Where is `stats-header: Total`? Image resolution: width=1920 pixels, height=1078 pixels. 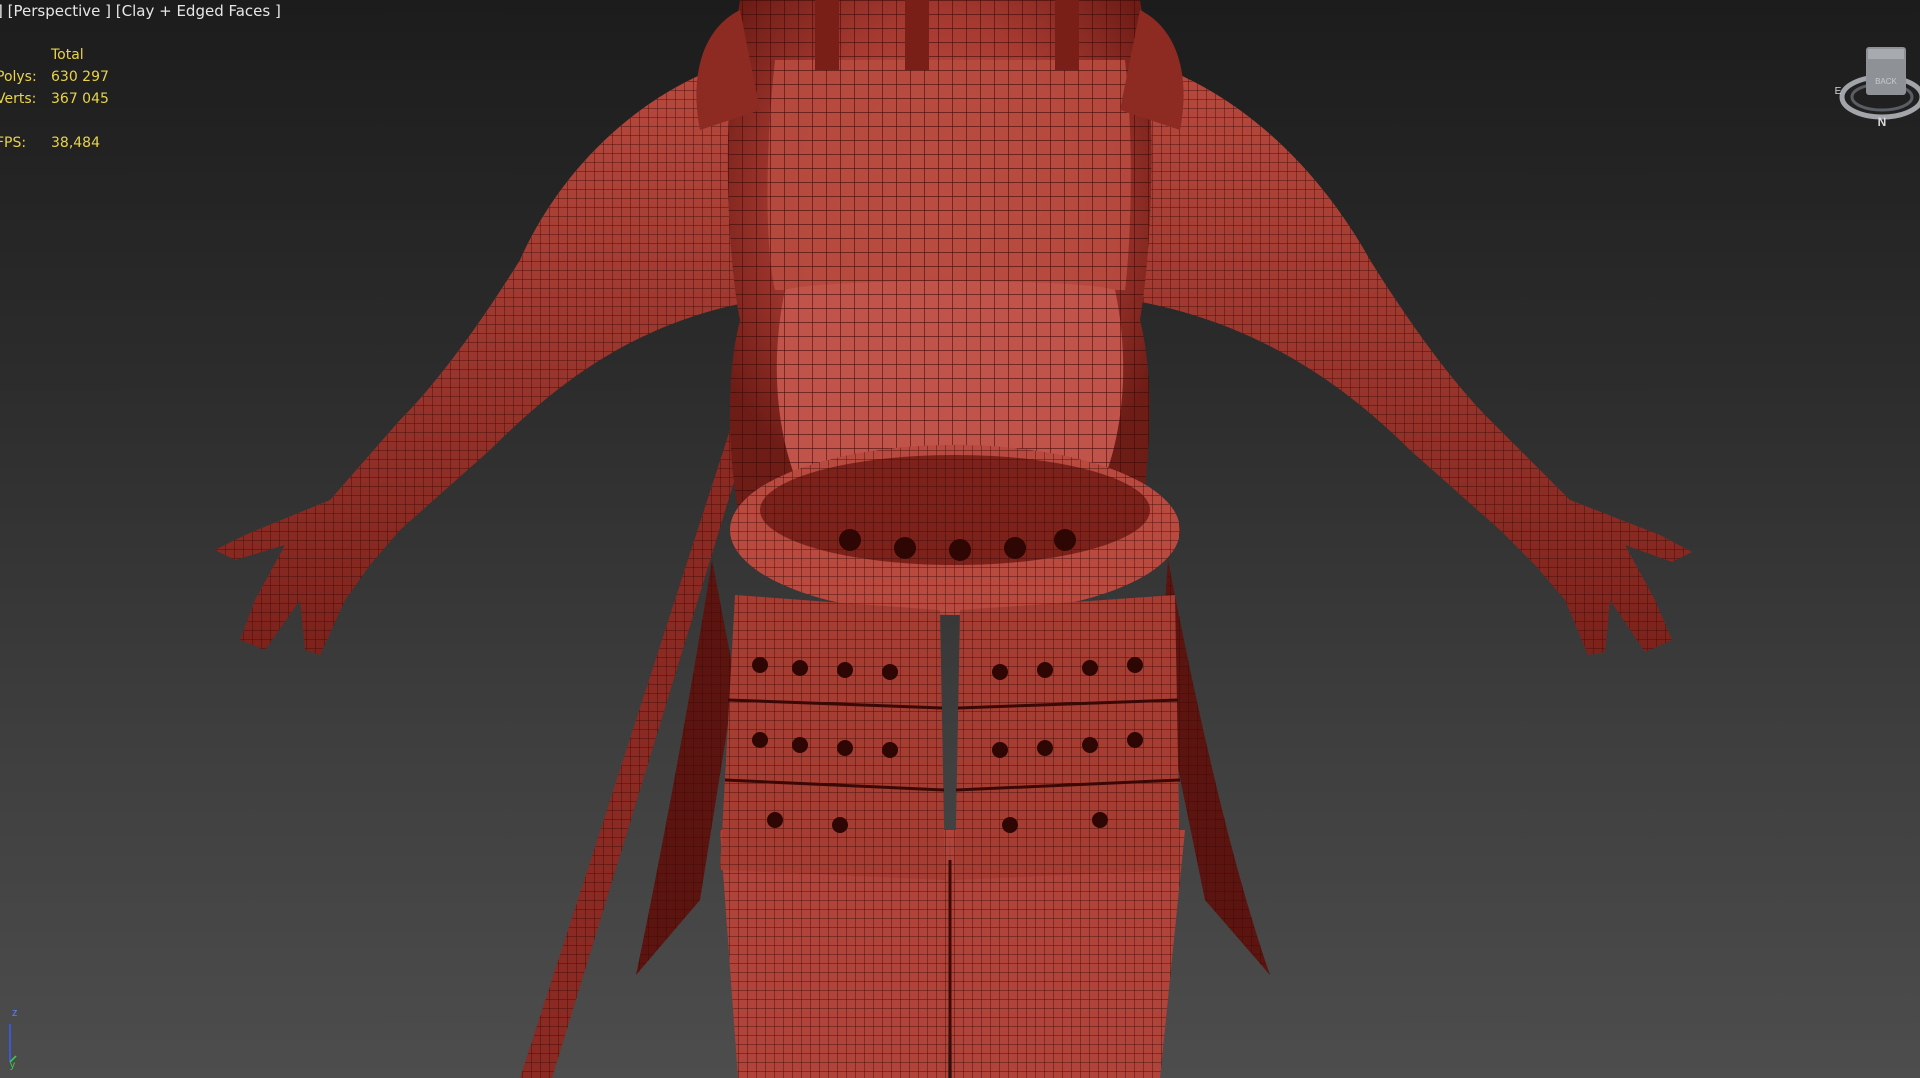
stats-header: Total is located at coordinates (67, 55).